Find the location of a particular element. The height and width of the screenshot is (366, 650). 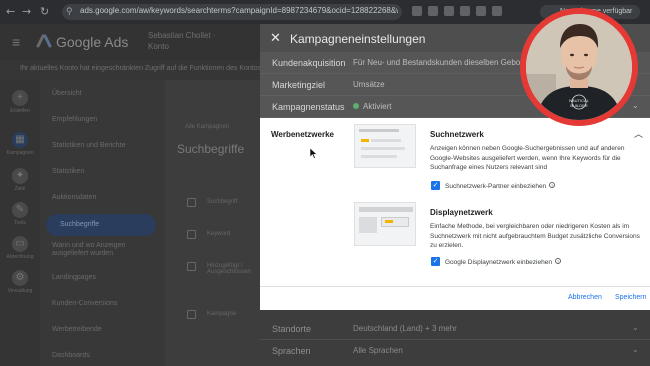

back-icon: ← is located at coordinates (10, 11).